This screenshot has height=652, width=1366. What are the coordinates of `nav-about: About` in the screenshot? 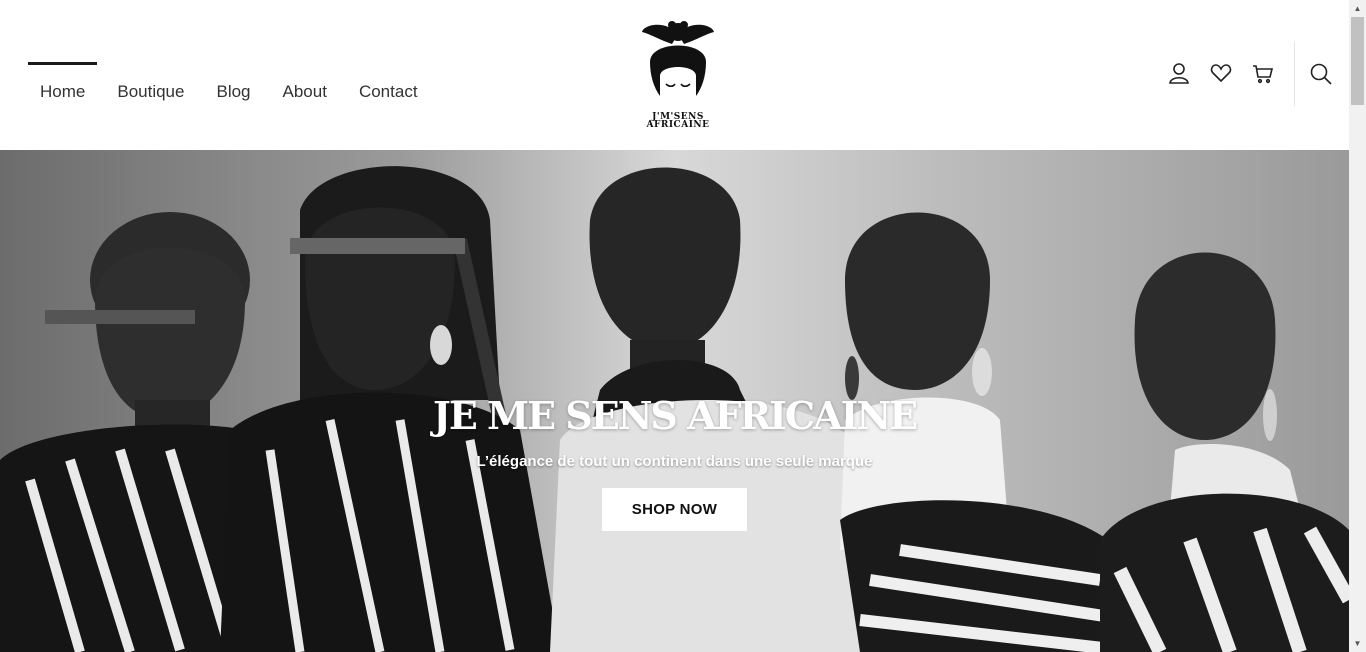 It's located at (305, 82).